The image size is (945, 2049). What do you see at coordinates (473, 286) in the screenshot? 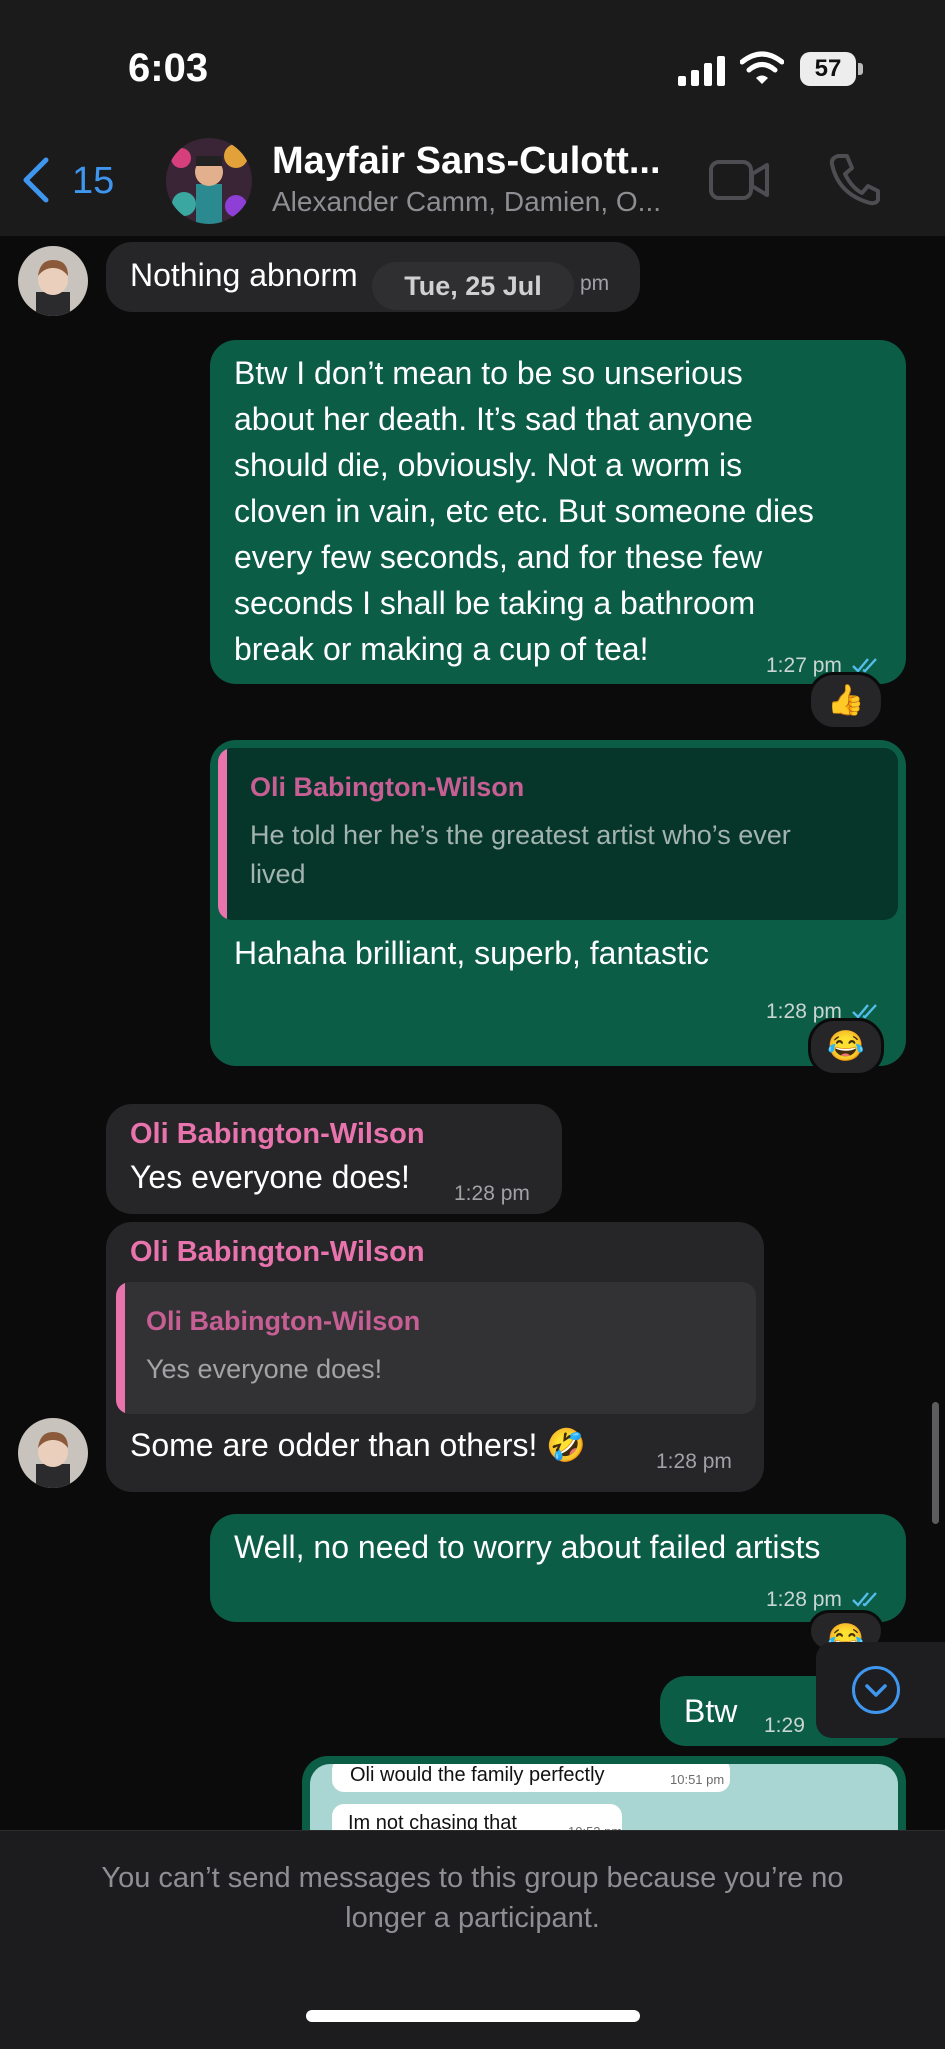
I see `date-separator: Tue, 25 Jul` at bounding box center [473, 286].